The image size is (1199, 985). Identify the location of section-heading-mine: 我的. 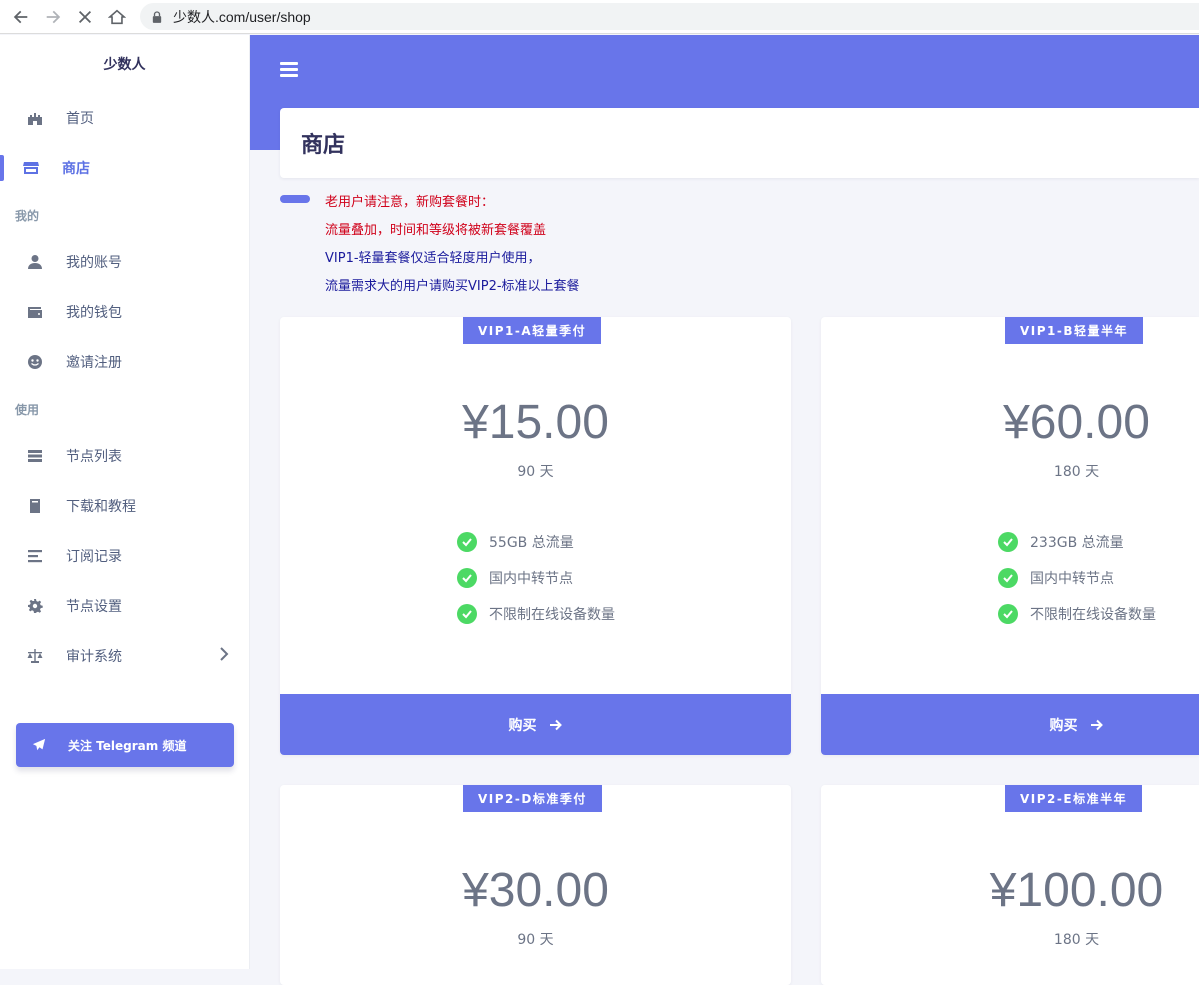
(27, 215).